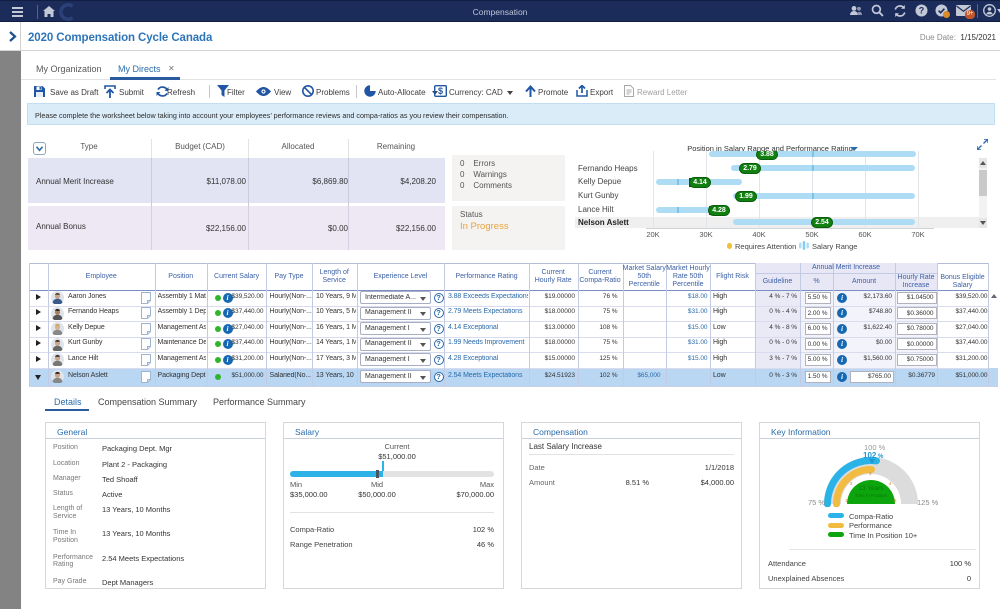 This screenshot has width=1000, height=609. What do you see at coordinates (895, 500) in the screenshot?
I see `svg-text: 5` at bounding box center [895, 500].